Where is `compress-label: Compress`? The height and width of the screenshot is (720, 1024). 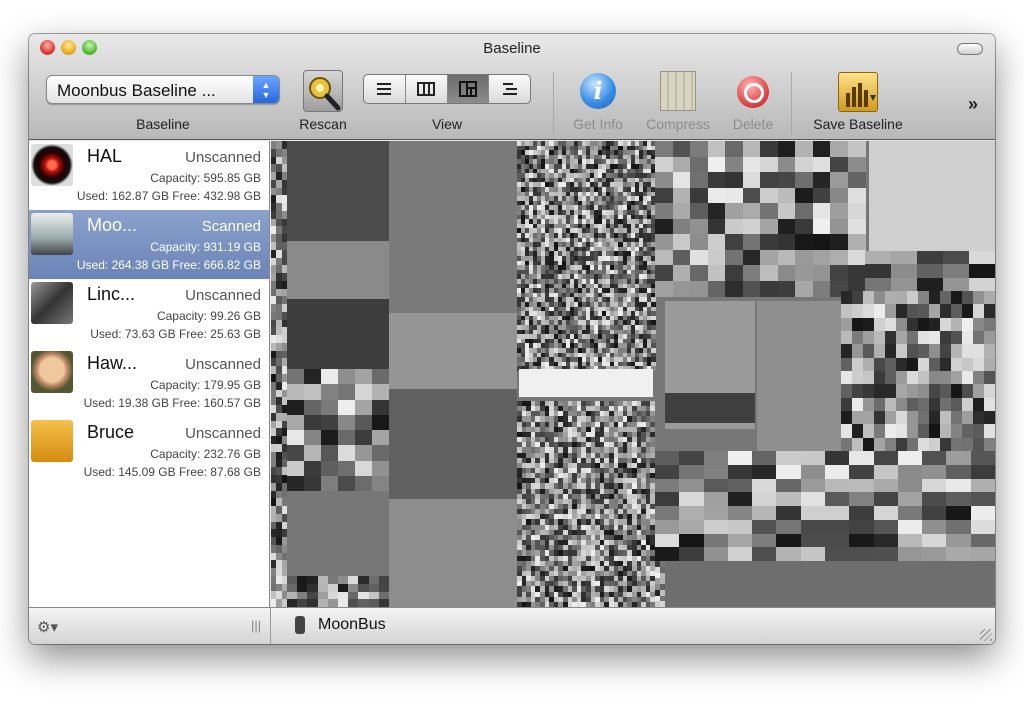
compress-label: Compress is located at coordinates (678, 124).